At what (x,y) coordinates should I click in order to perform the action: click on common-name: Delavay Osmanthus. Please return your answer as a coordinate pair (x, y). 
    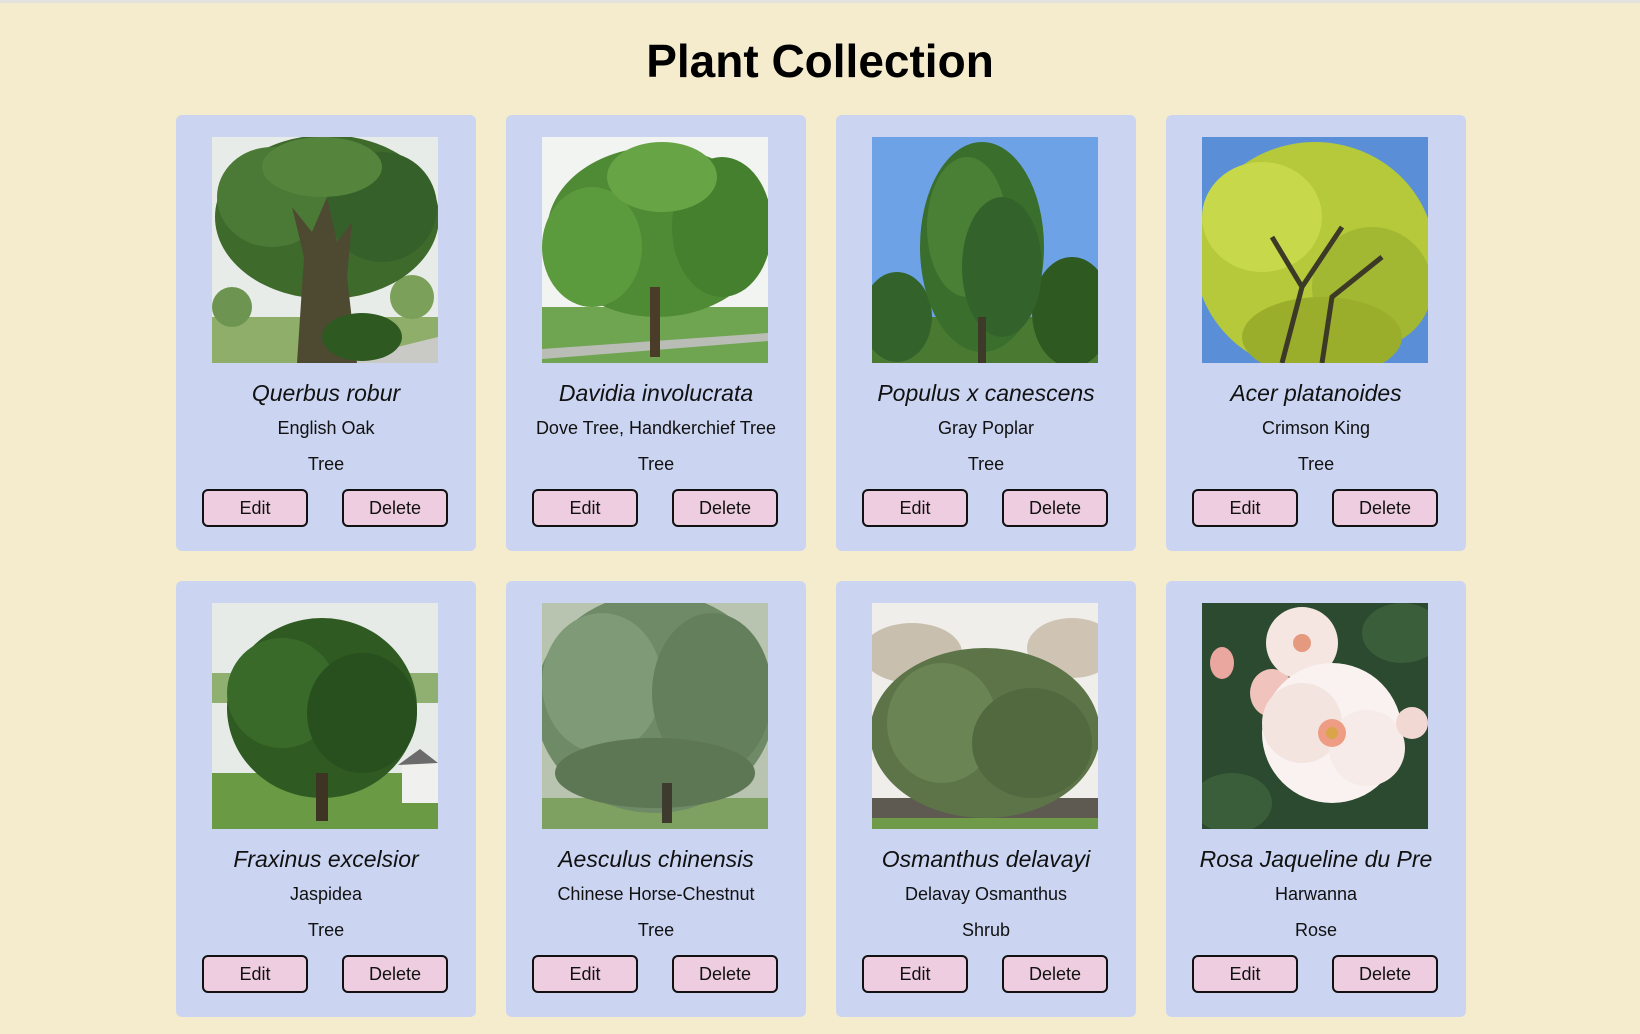
    Looking at the image, I should click on (986, 894).